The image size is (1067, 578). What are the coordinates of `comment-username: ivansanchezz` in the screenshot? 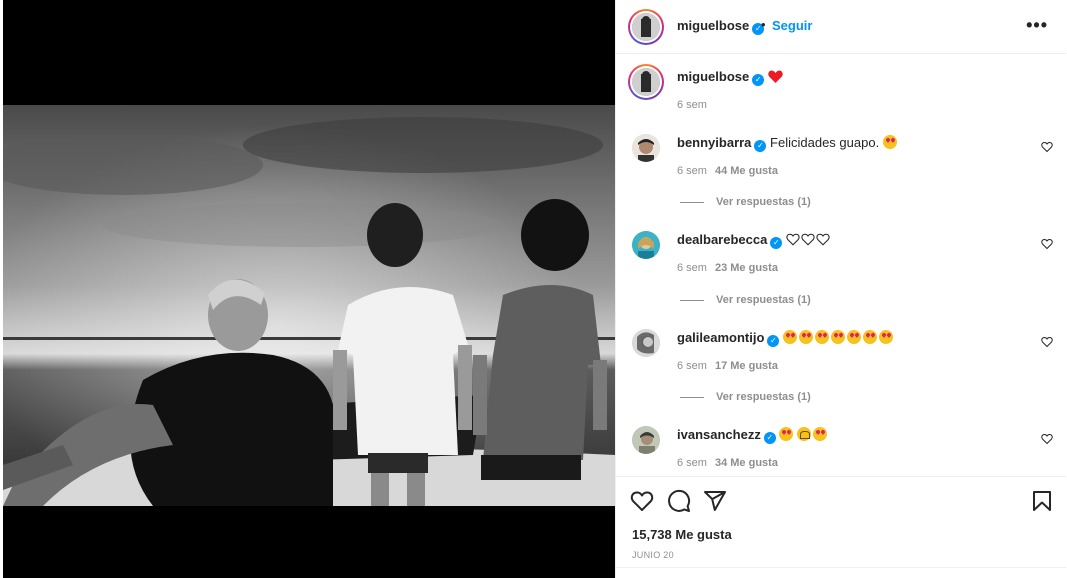 It's located at (719, 434).